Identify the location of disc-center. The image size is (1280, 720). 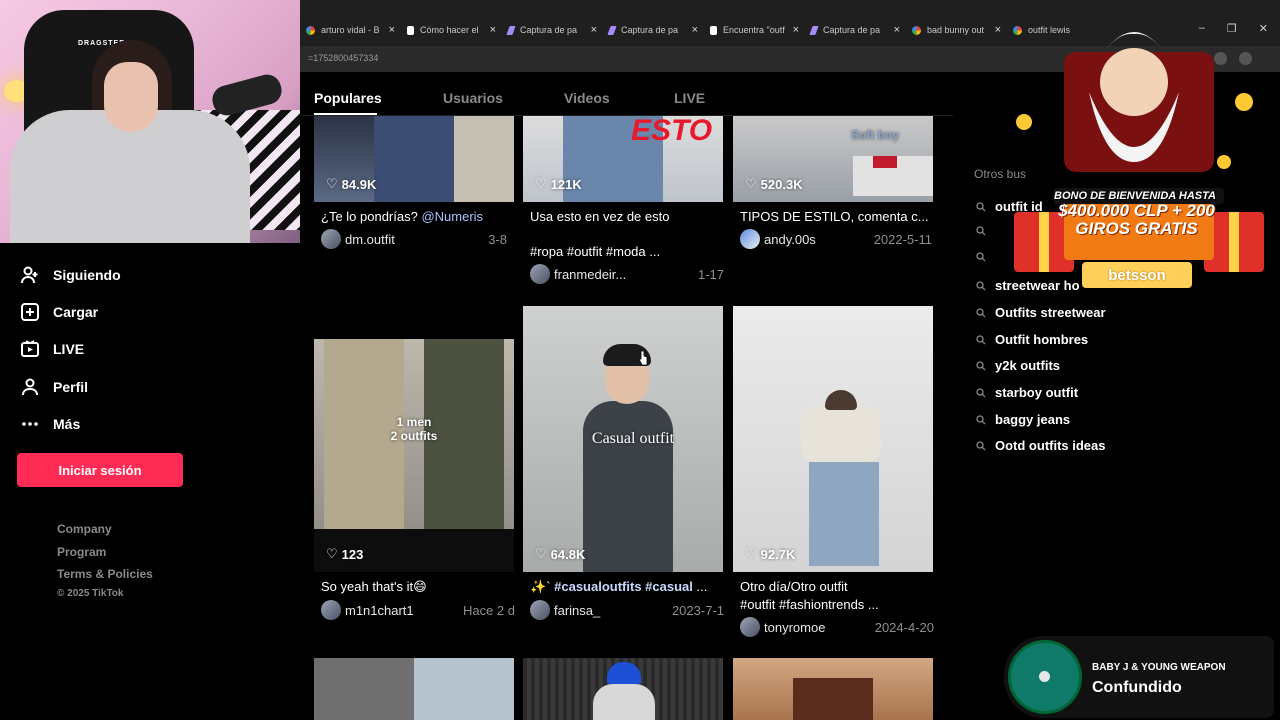
(1044, 676).